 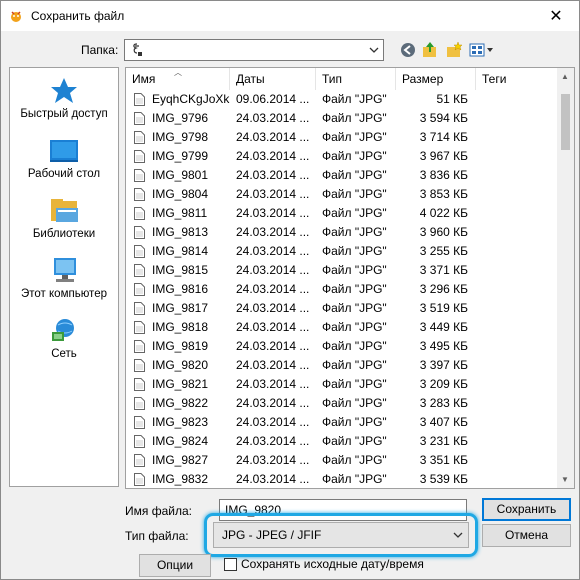 I want to click on file-row: IMG_9821 24.03.2014 ... Файл "JPG" 3 209 КБ, so click(x=342, y=384).